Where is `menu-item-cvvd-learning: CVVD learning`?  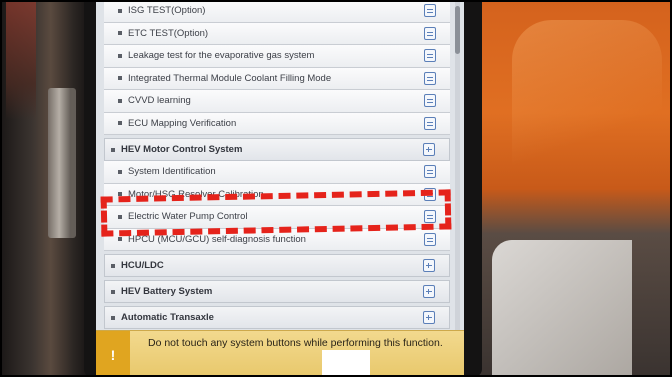
menu-item-cvvd-learning: CVVD learning is located at coordinates (277, 101).